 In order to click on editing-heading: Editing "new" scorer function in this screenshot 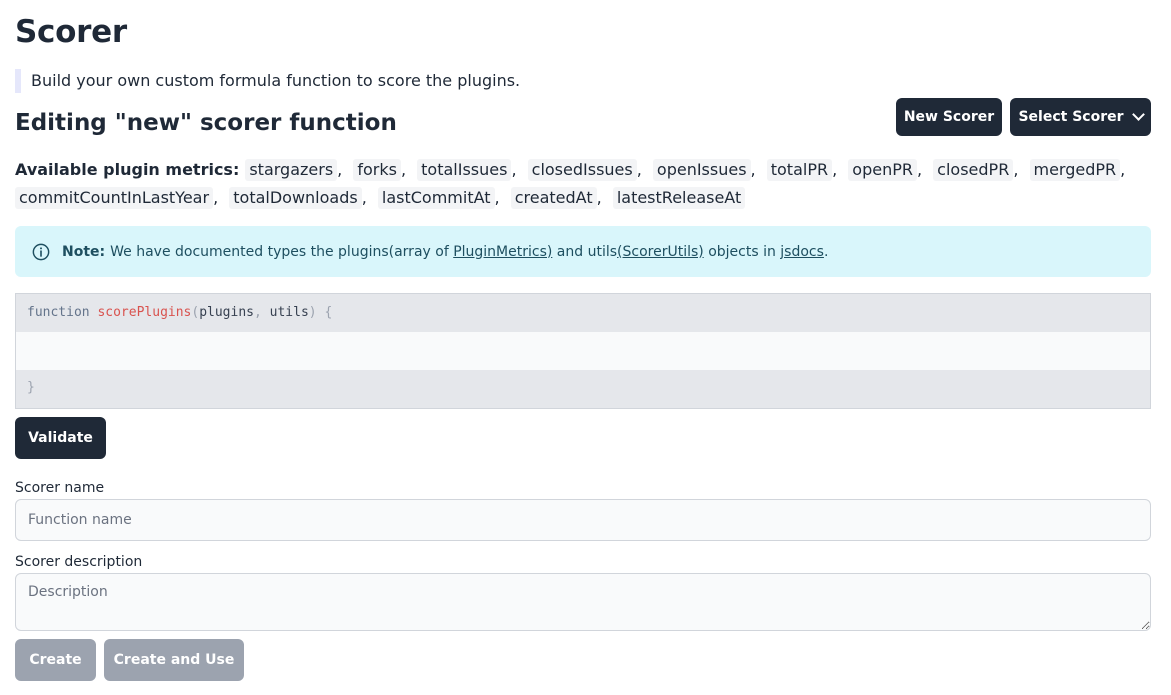, I will do `click(206, 123)`.